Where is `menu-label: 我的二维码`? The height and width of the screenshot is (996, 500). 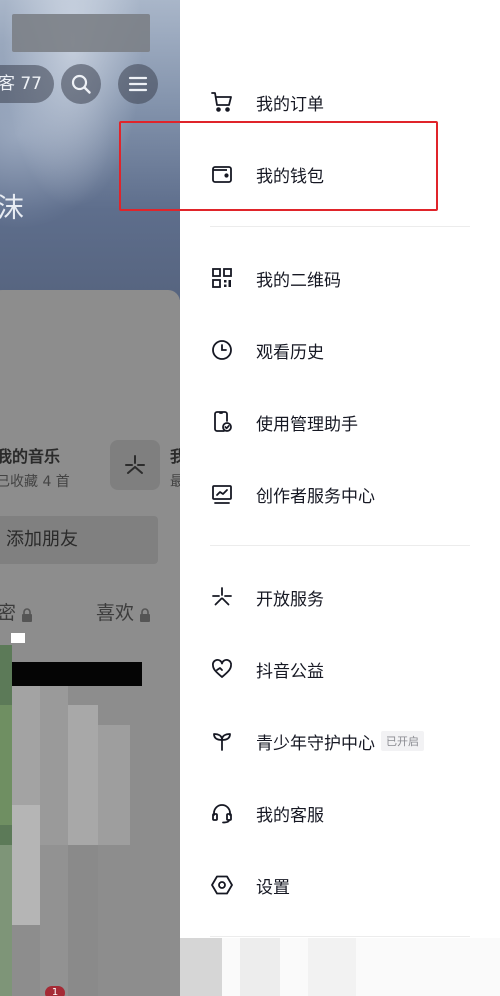 menu-label: 我的二维码 is located at coordinates (298, 280).